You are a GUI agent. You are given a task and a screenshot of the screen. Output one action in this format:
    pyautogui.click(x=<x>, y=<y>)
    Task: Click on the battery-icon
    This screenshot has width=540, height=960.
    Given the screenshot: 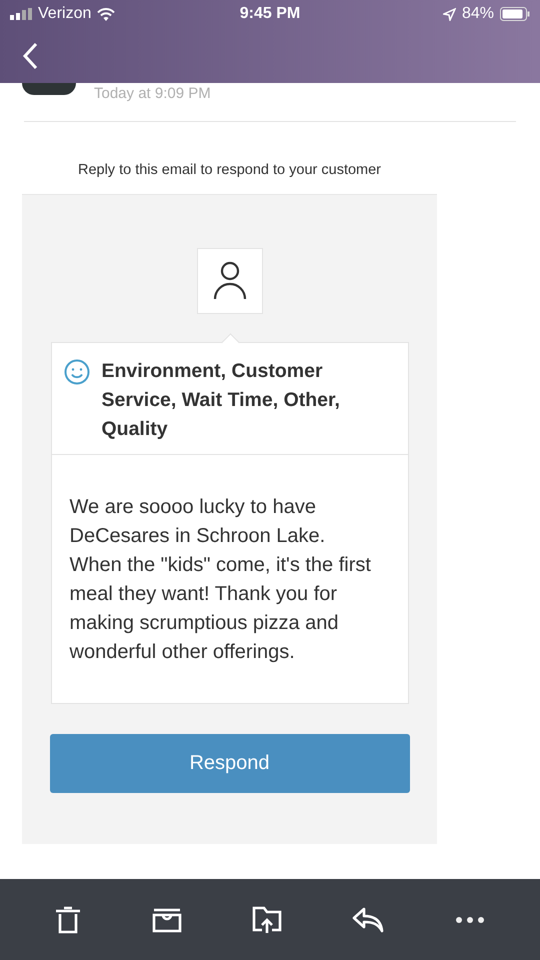 What is the action you would take?
    pyautogui.click(x=515, y=14)
    